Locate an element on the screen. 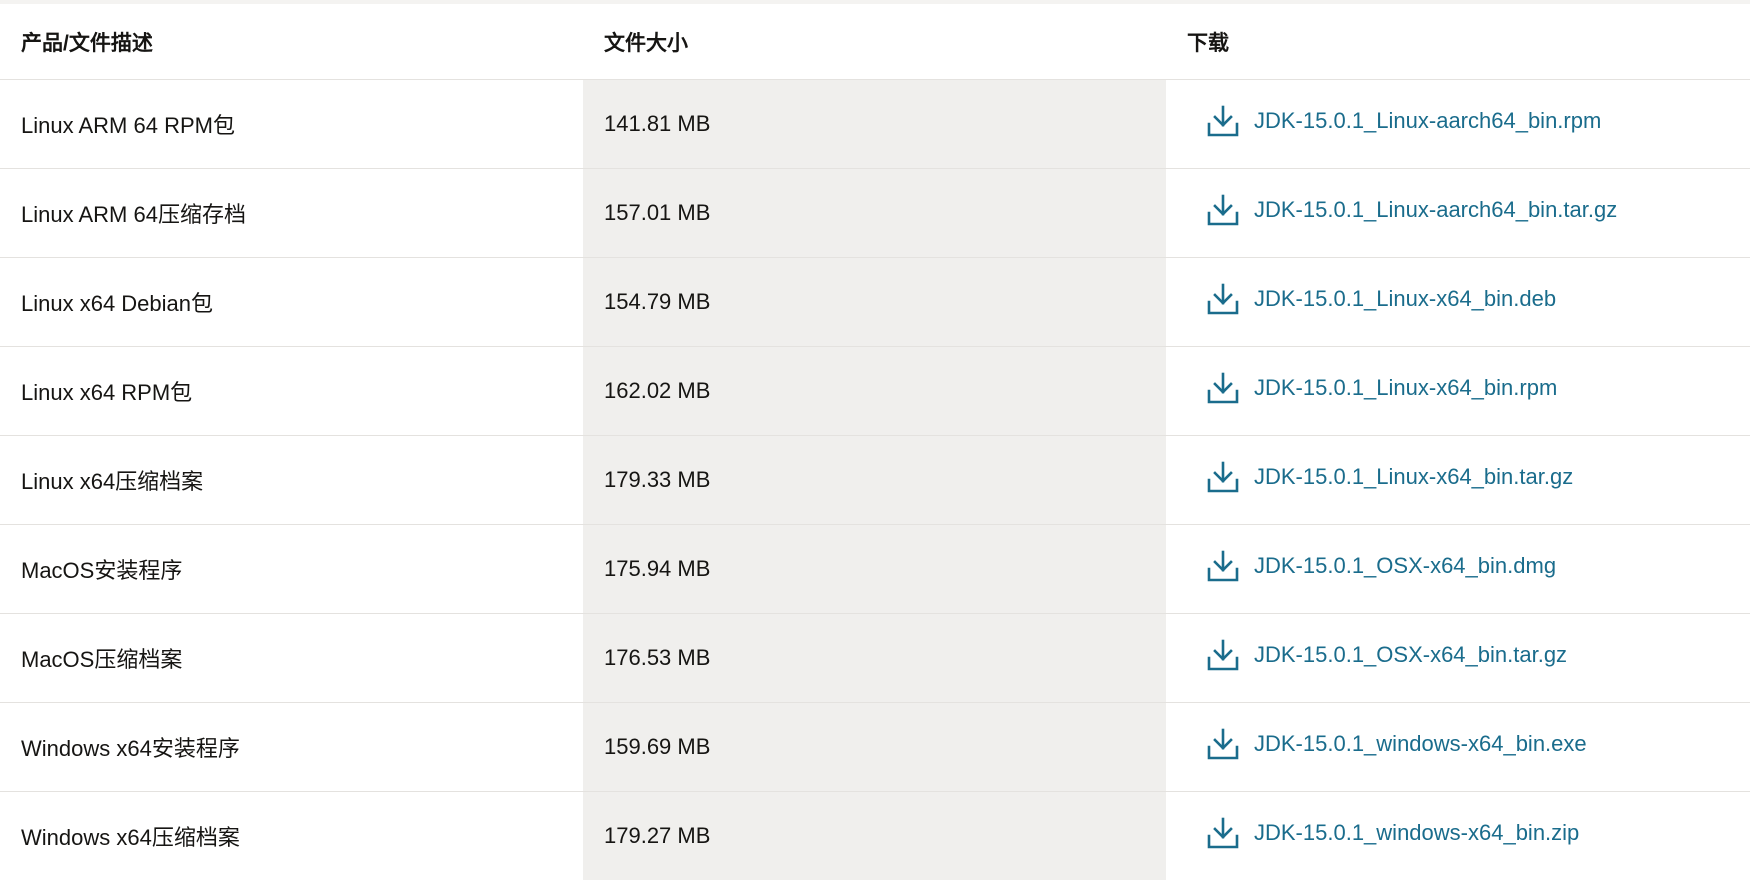 The width and height of the screenshot is (1750, 880). file-description: MacOS安装程序 is located at coordinates (291, 569).